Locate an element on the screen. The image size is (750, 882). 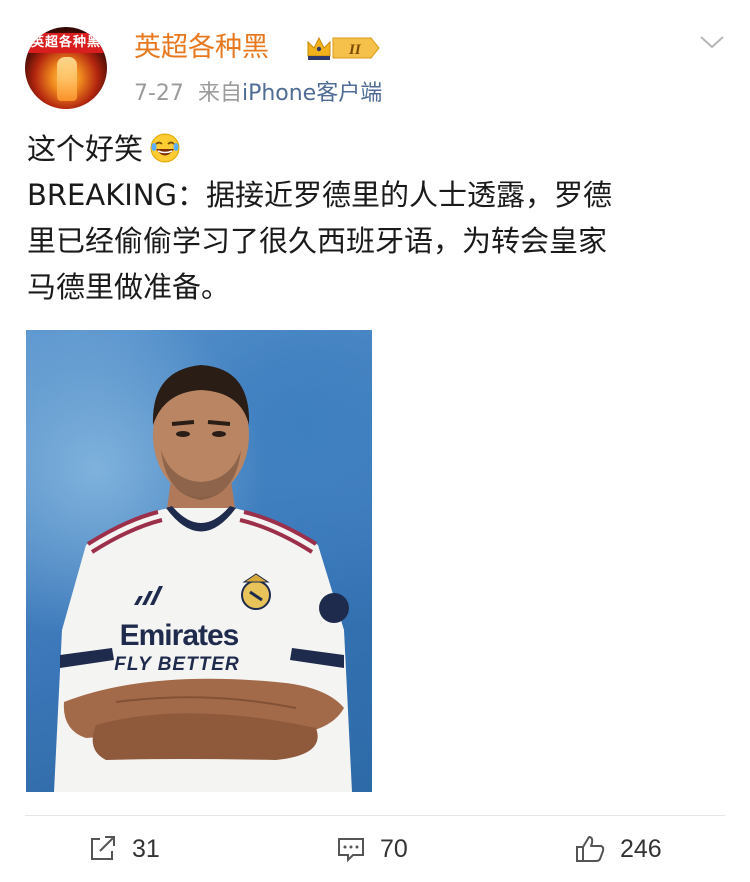
post-text-line-4: 马德里做准备。 is located at coordinates (129, 287).